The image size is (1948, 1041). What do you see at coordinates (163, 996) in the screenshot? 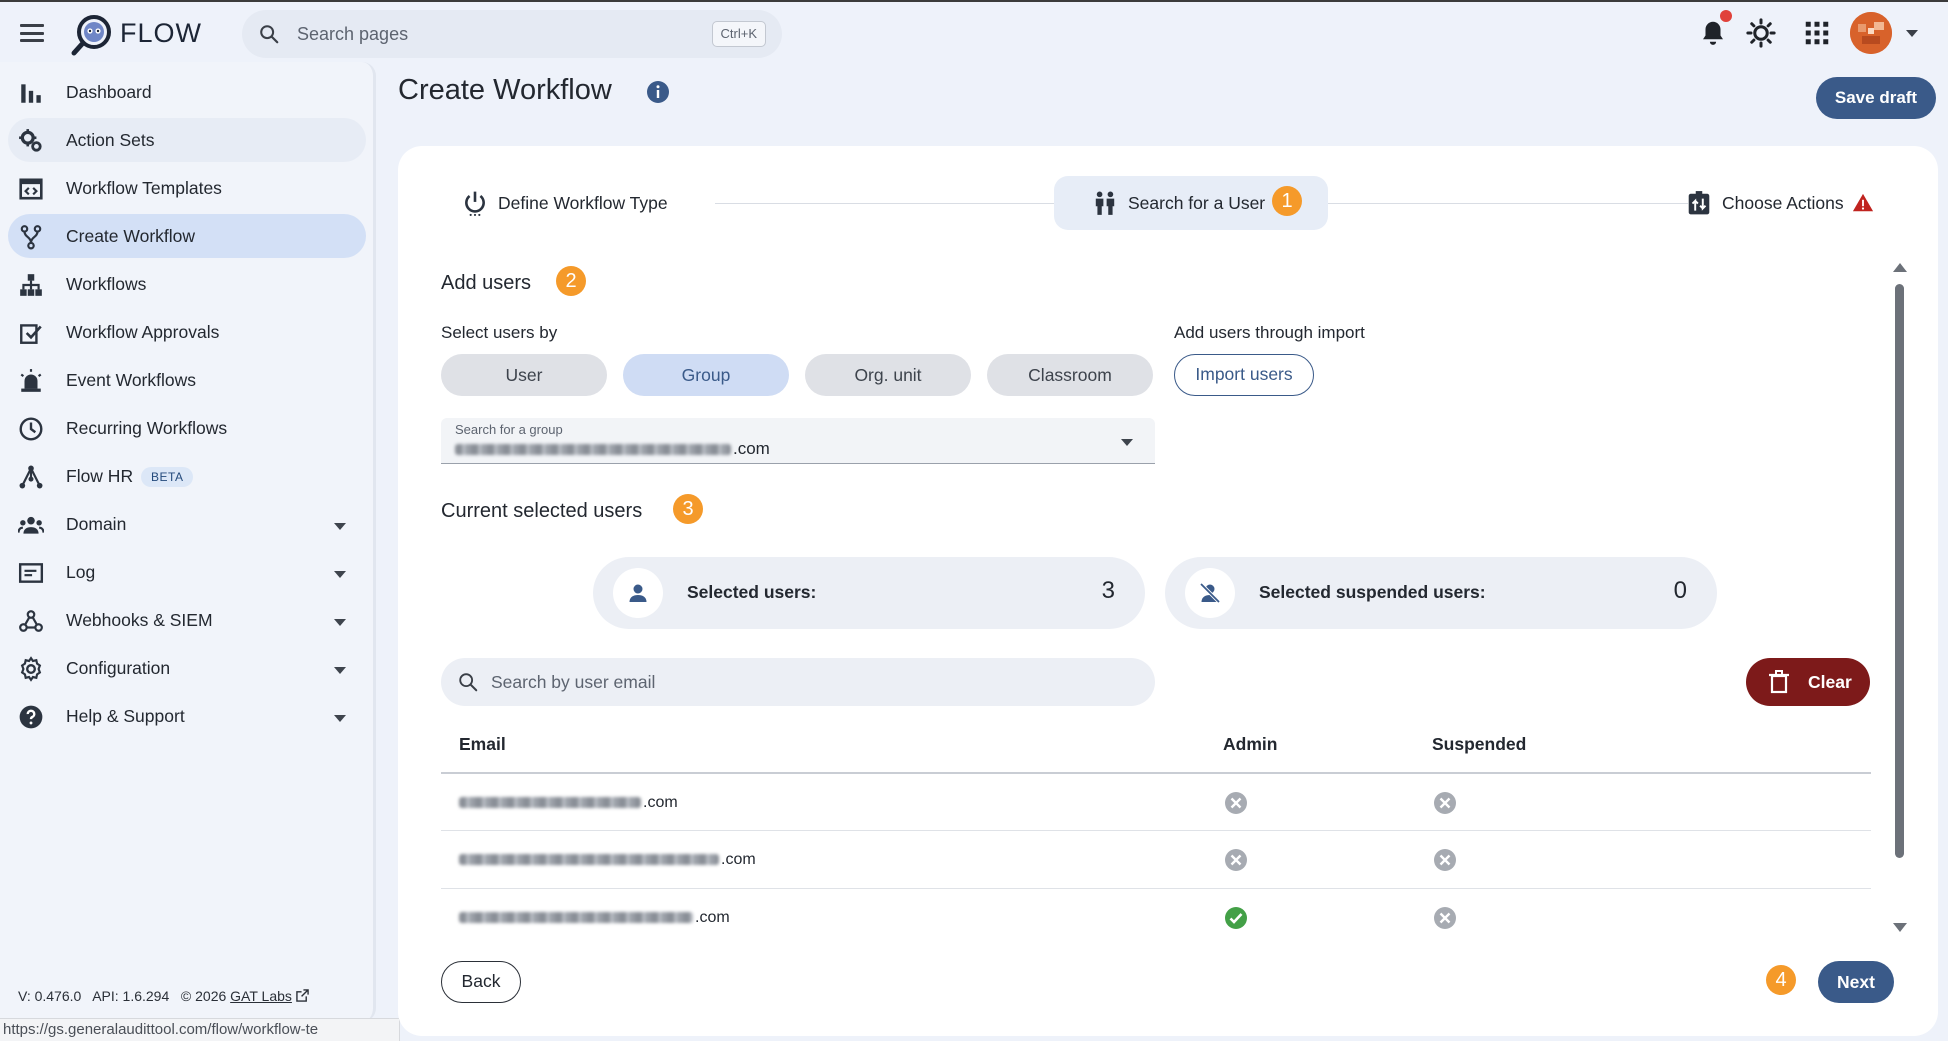
I see `version-info: V: 0.476.0 API: 1.6.294 © 2026 GAT Labs` at bounding box center [163, 996].